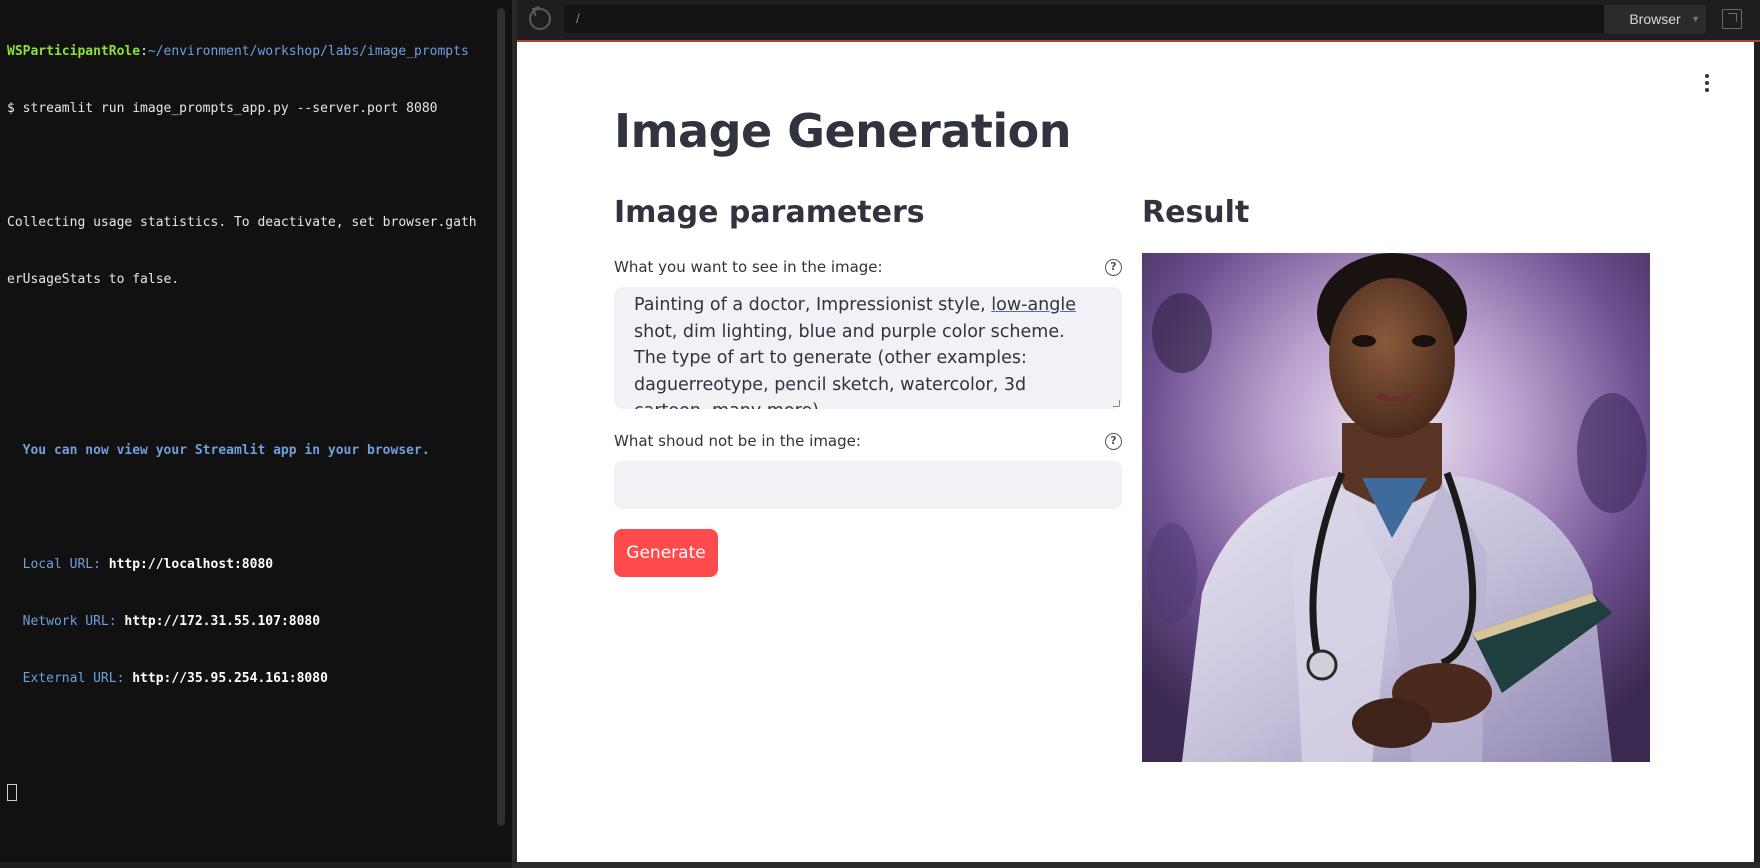 This screenshot has height=868, width=1760. Describe the element at coordinates (769, 212) in the screenshot. I see `params-heading: Image parameters` at that location.